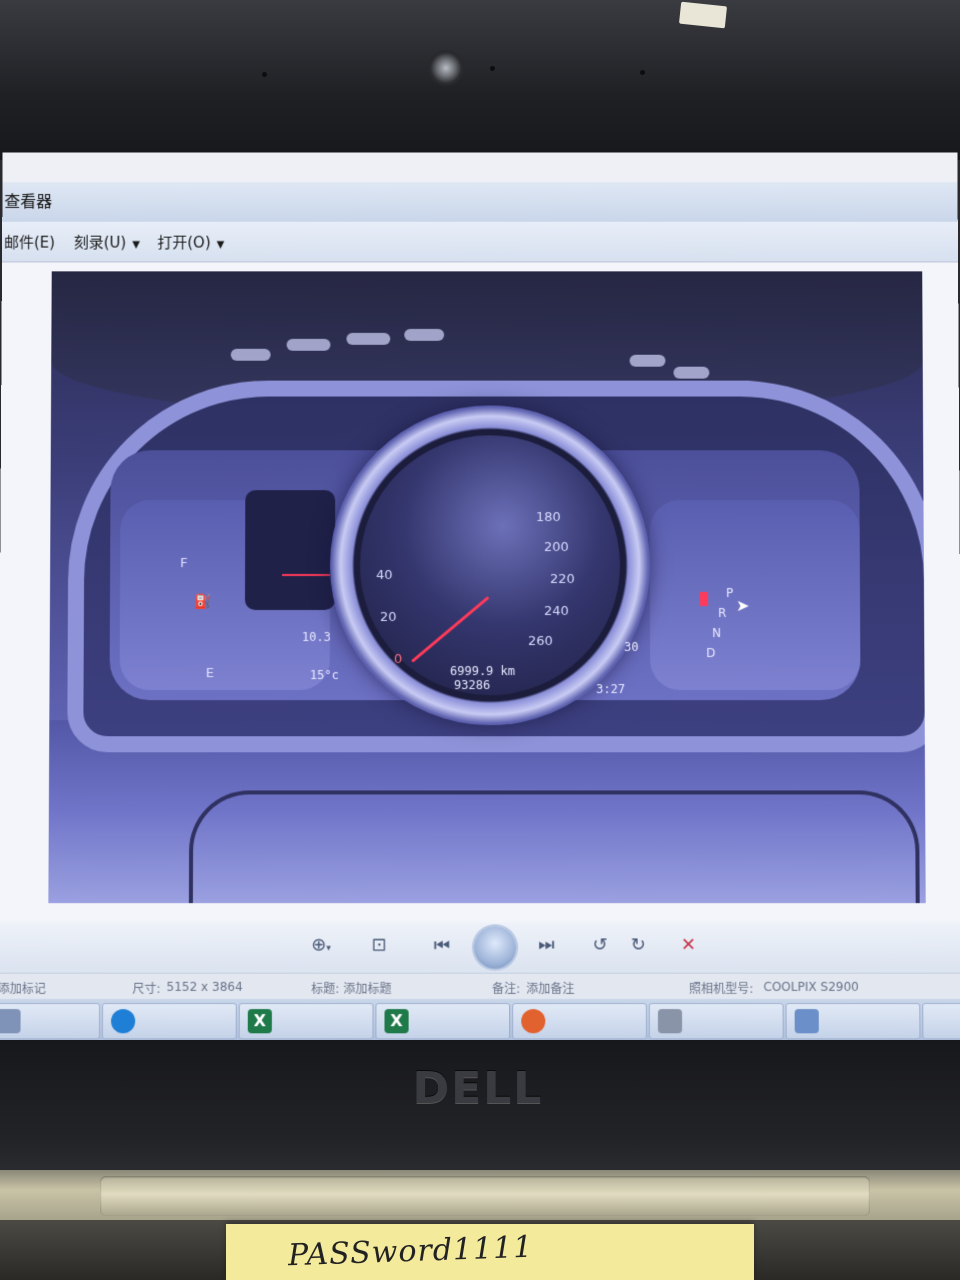  What do you see at coordinates (482, 671) in the screenshot?
I see `trip-odometer: 6999.9 km` at bounding box center [482, 671].